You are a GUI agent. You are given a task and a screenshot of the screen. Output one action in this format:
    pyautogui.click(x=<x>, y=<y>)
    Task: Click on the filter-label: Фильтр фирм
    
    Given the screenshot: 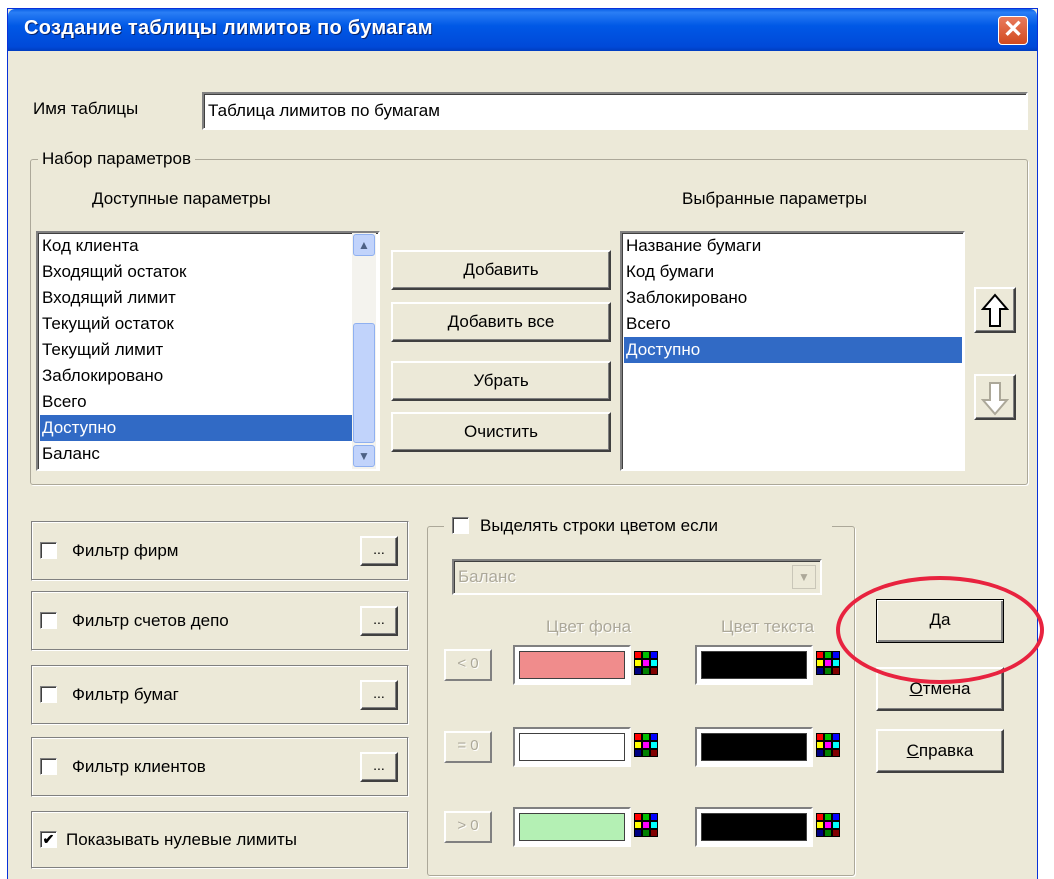 What is the action you would take?
    pyautogui.click(x=125, y=550)
    